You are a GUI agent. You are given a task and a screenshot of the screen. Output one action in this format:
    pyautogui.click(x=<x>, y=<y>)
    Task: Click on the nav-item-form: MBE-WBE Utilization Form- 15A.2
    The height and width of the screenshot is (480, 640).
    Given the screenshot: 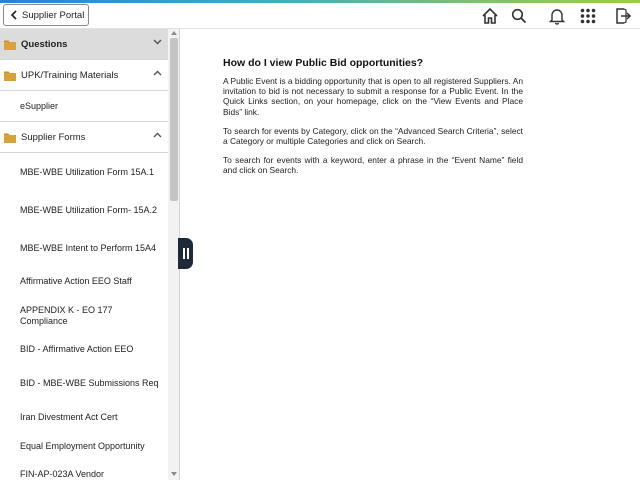 What is the action you would take?
    pyautogui.click(x=84, y=210)
    